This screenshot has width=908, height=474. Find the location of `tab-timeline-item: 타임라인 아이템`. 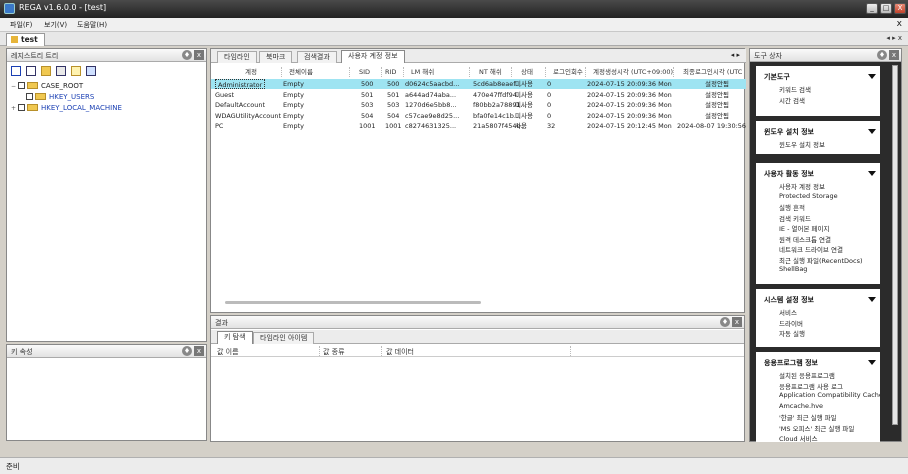

tab-timeline-item: 타임라인 아이템 is located at coordinates (284, 338).